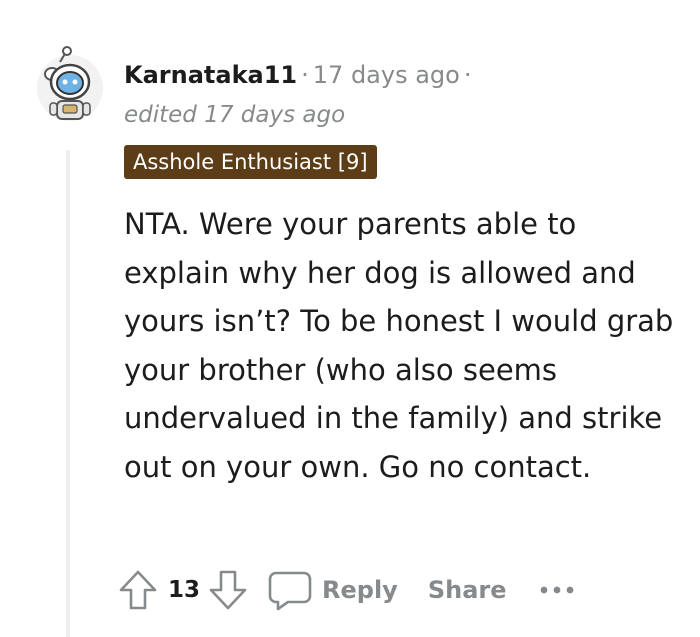  What do you see at coordinates (467, 590) in the screenshot?
I see `share-button: Share` at bounding box center [467, 590].